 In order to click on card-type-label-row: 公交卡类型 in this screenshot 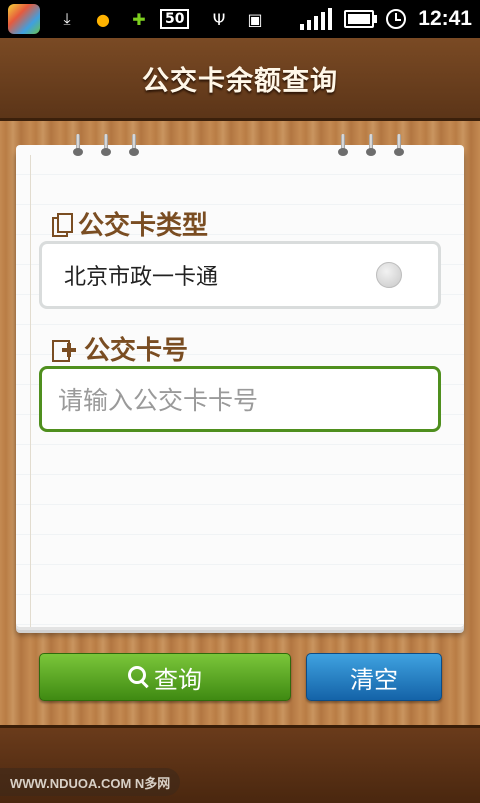, I will do `click(130, 223)`.